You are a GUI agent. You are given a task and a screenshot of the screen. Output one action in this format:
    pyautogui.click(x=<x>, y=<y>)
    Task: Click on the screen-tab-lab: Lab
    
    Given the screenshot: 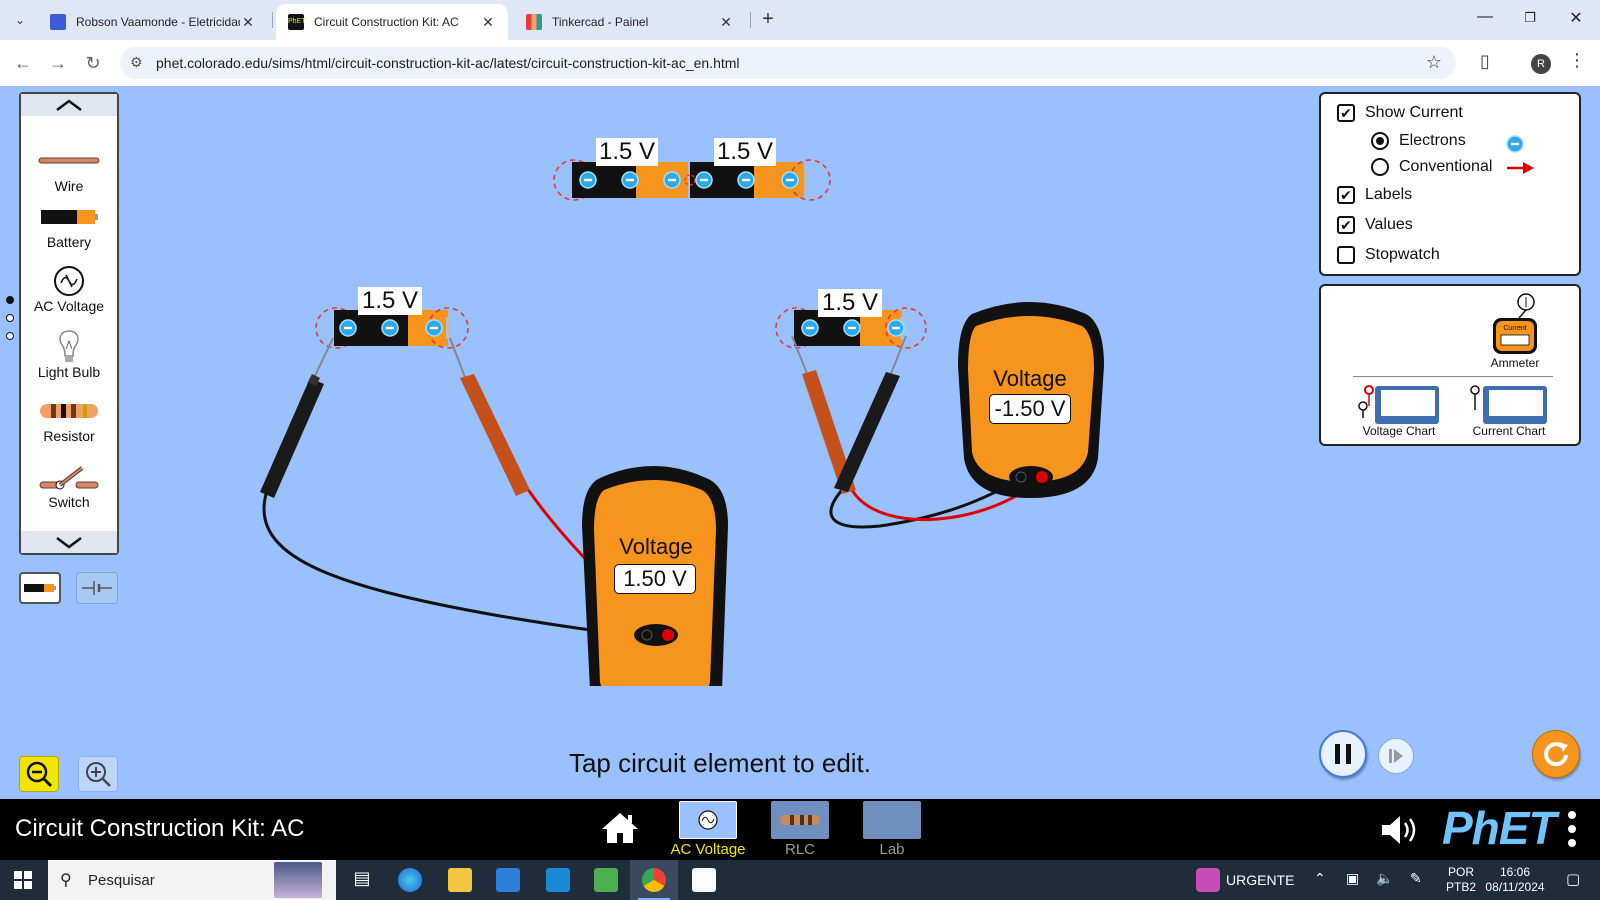 What is the action you would take?
    pyautogui.click(x=892, y=828)
    